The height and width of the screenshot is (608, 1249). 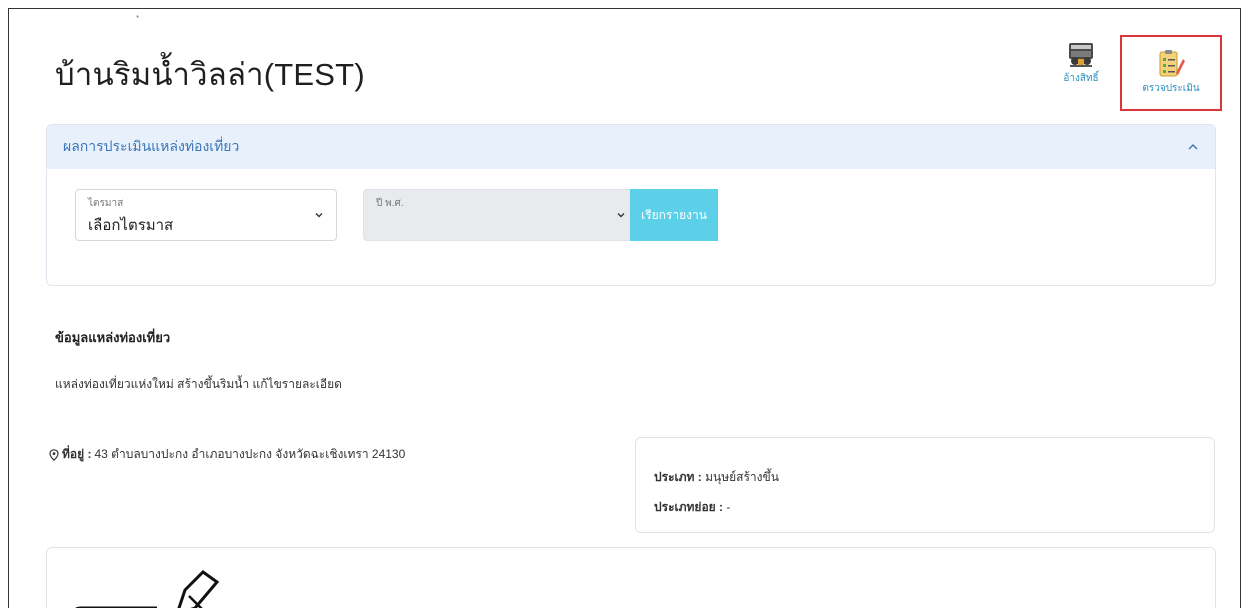 What do you see at coordinates (113, 337) in the screenshot?
I see `info-heading: ข้อมูลแหล่งท่องเที่ยว` at bounding box center [113, 337].